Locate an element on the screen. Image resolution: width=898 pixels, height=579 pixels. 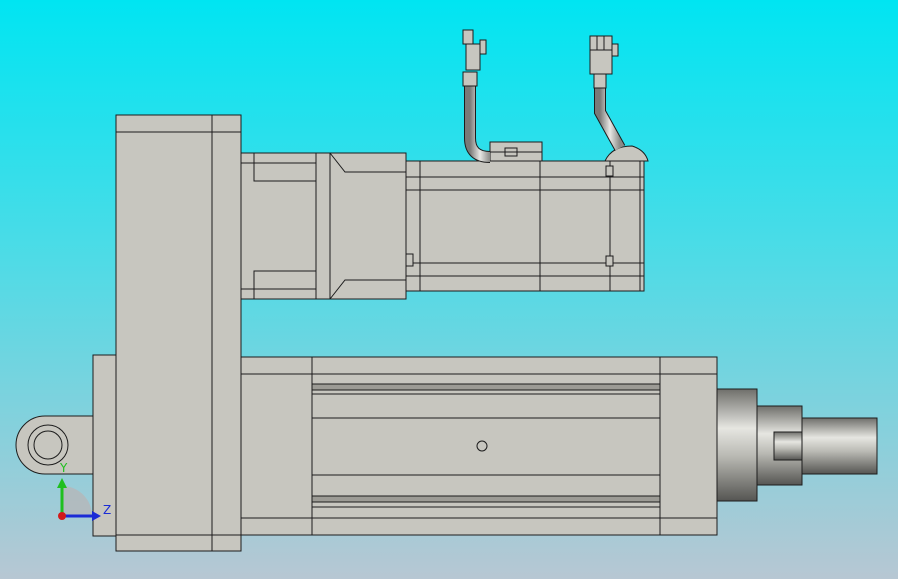
triad-y-label: Y is located at coordinates (63, 468).